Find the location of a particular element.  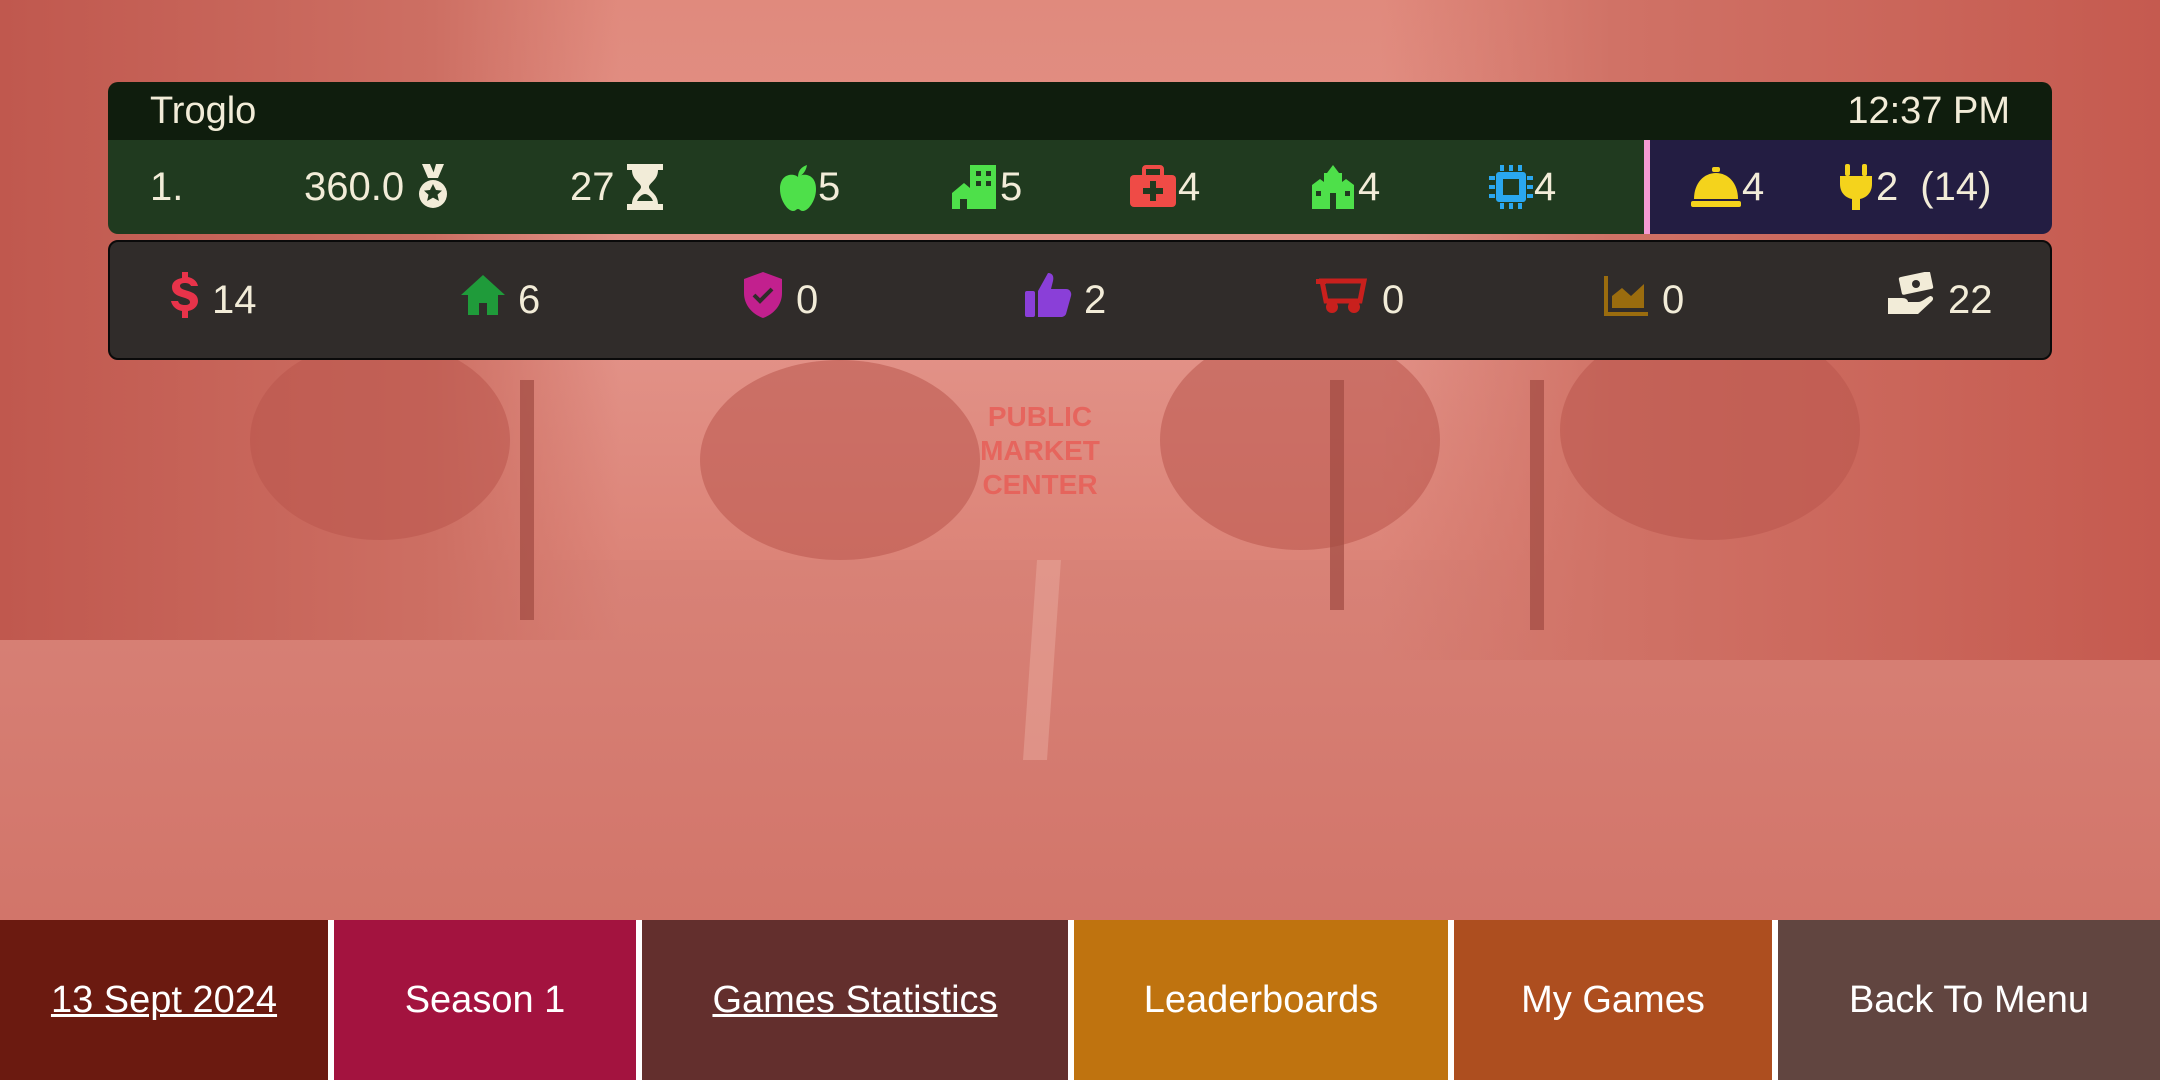

plug-icon is located at coordinates (1856, 187).